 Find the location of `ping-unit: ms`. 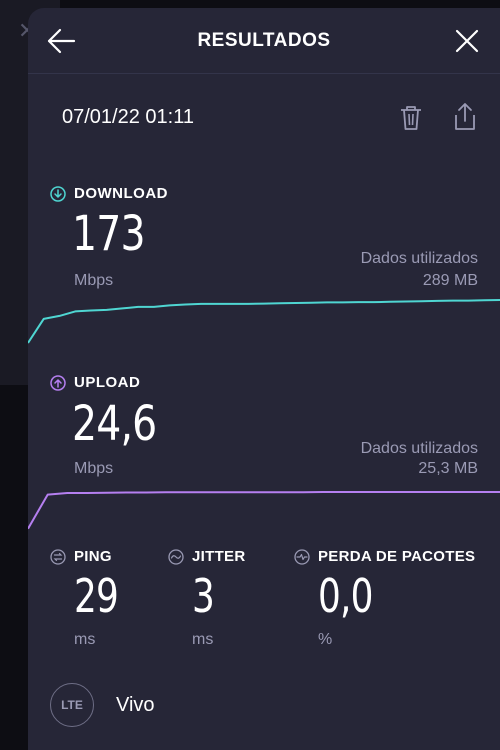

ping-unit: ms is located at coordinates (85, 639).